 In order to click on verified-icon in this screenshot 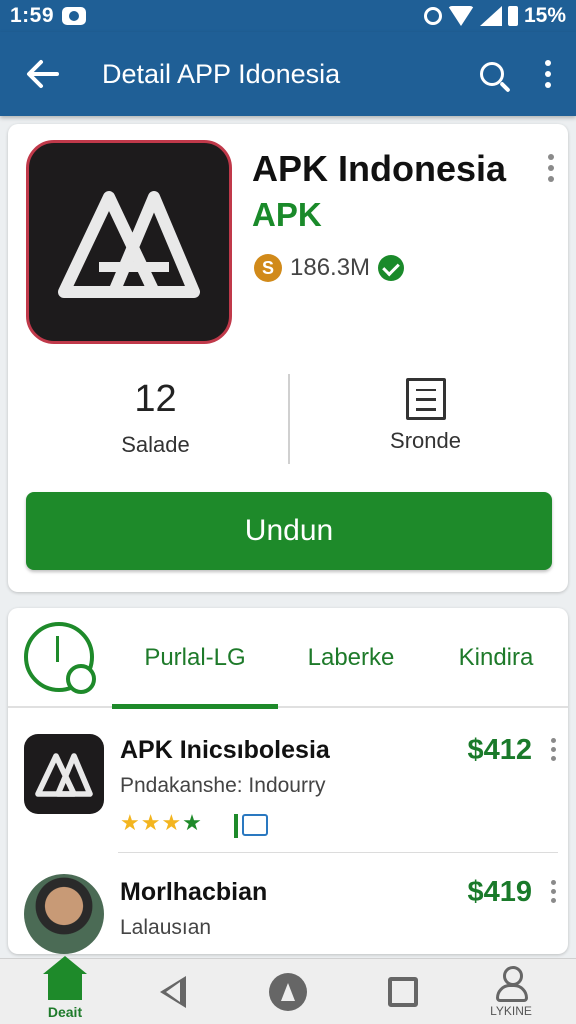, I will do `click(391, 268)`.